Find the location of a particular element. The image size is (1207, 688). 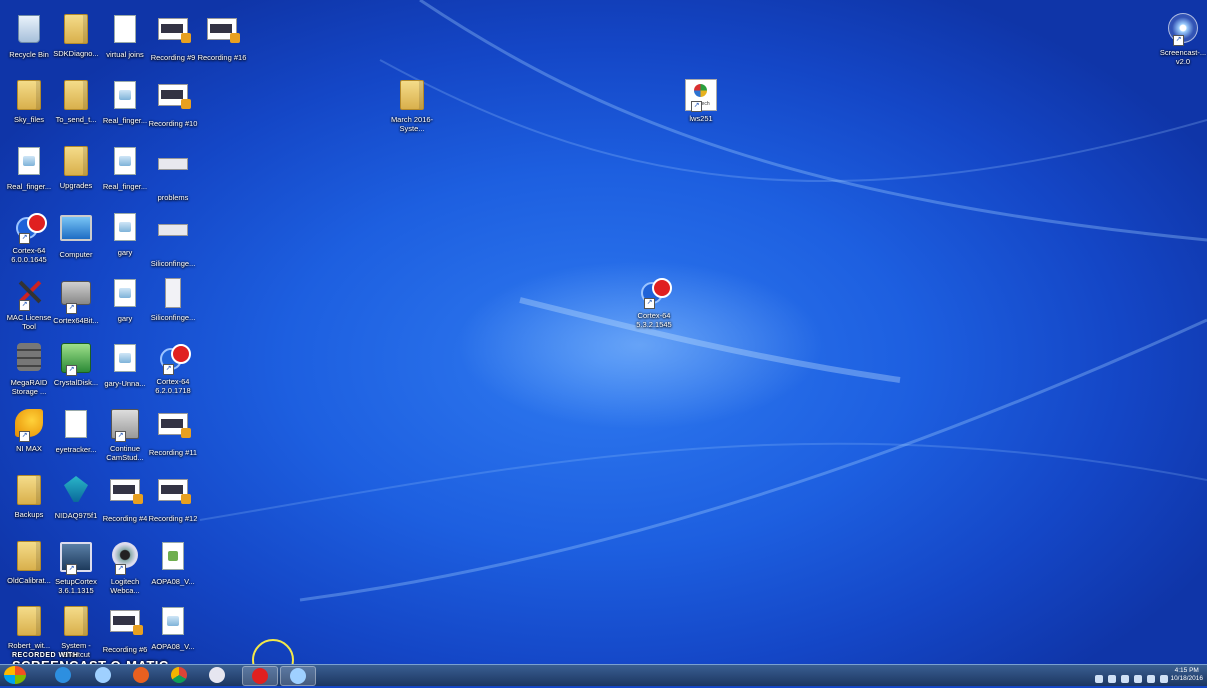

desktop-icon: Recording #9 is located at coordinates (173, 37).